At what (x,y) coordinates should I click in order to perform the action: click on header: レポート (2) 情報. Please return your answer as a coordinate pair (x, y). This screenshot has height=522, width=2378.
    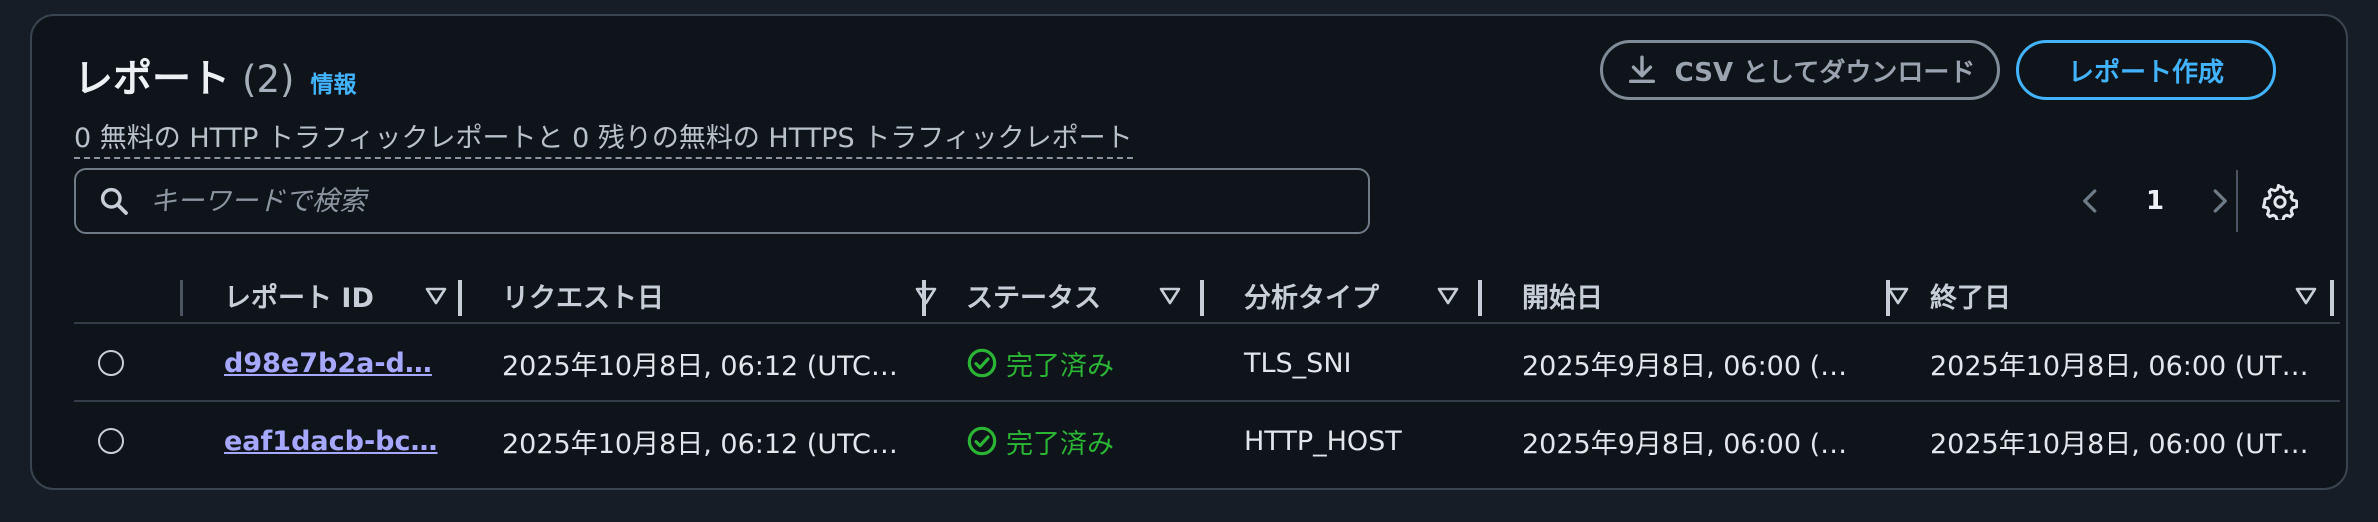
    Looking at the image, I should click on (215, 76).